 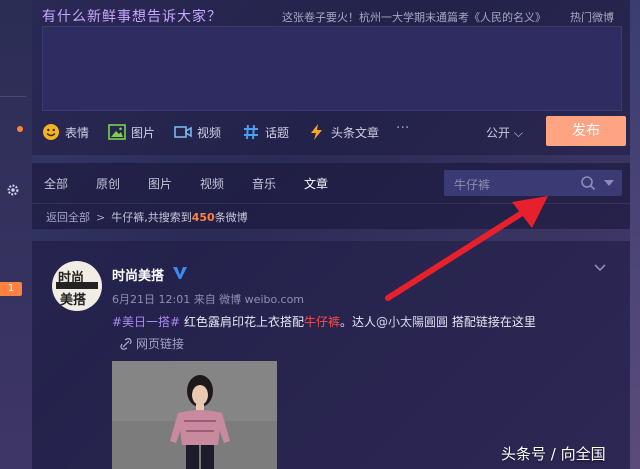 I want to click on publish-button: 发布, so click(x=586, y=131).